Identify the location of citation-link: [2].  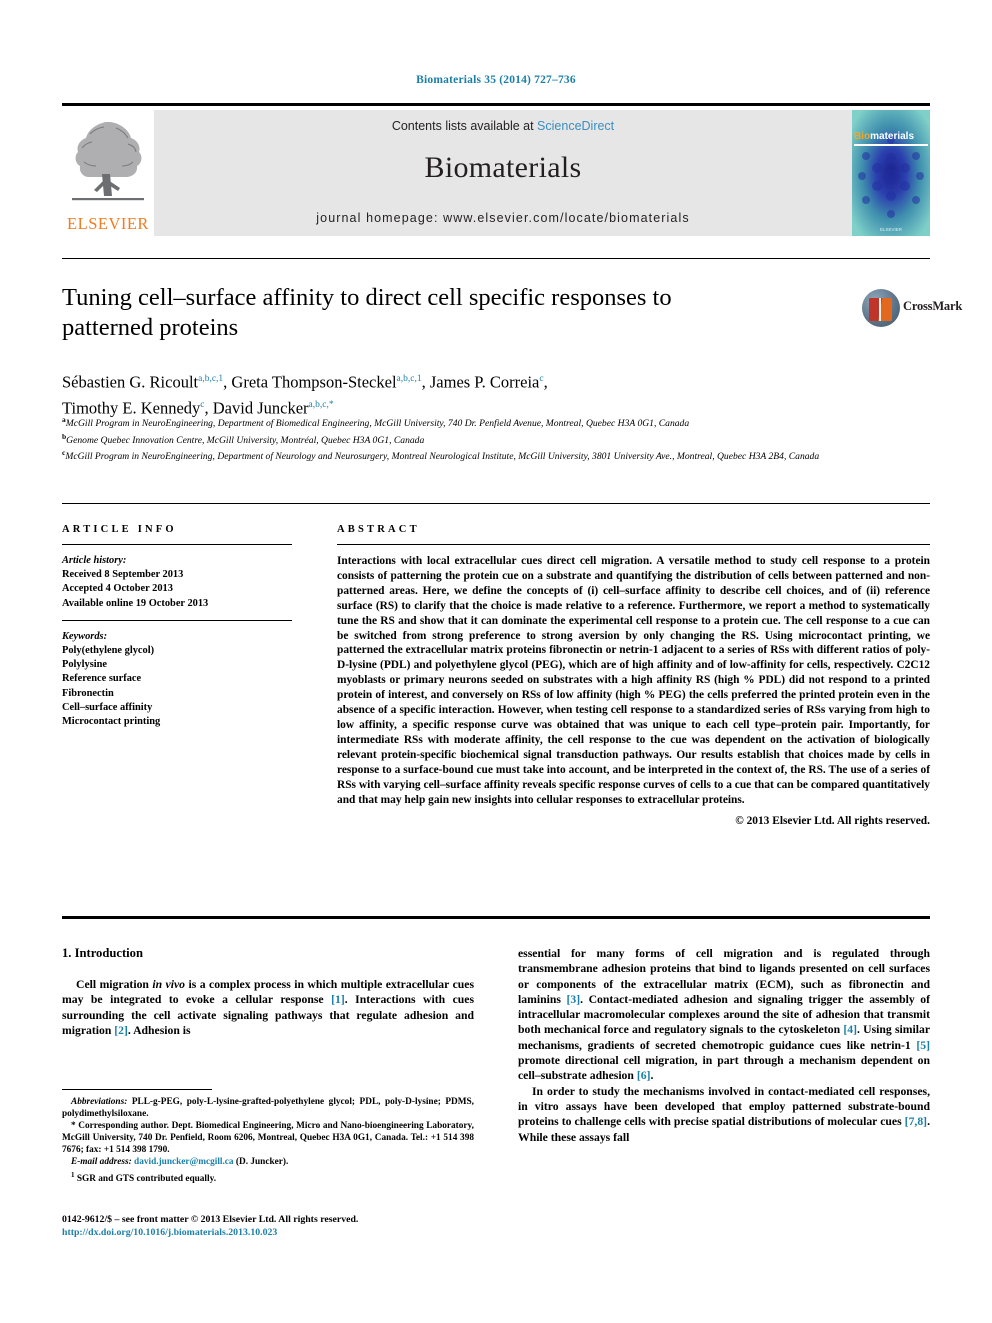
(121, 1030).